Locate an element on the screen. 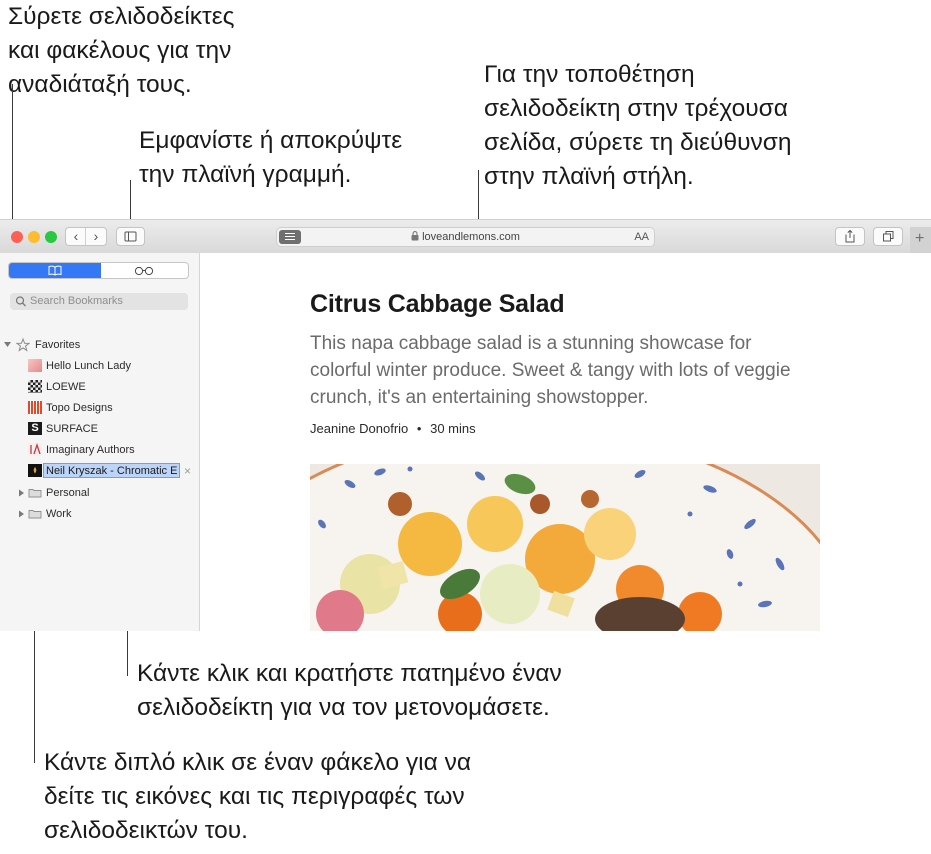 The width and height of the screenshot is (931, 854). bookmark-item: S SURFACE is located at coordinates (108, 429).